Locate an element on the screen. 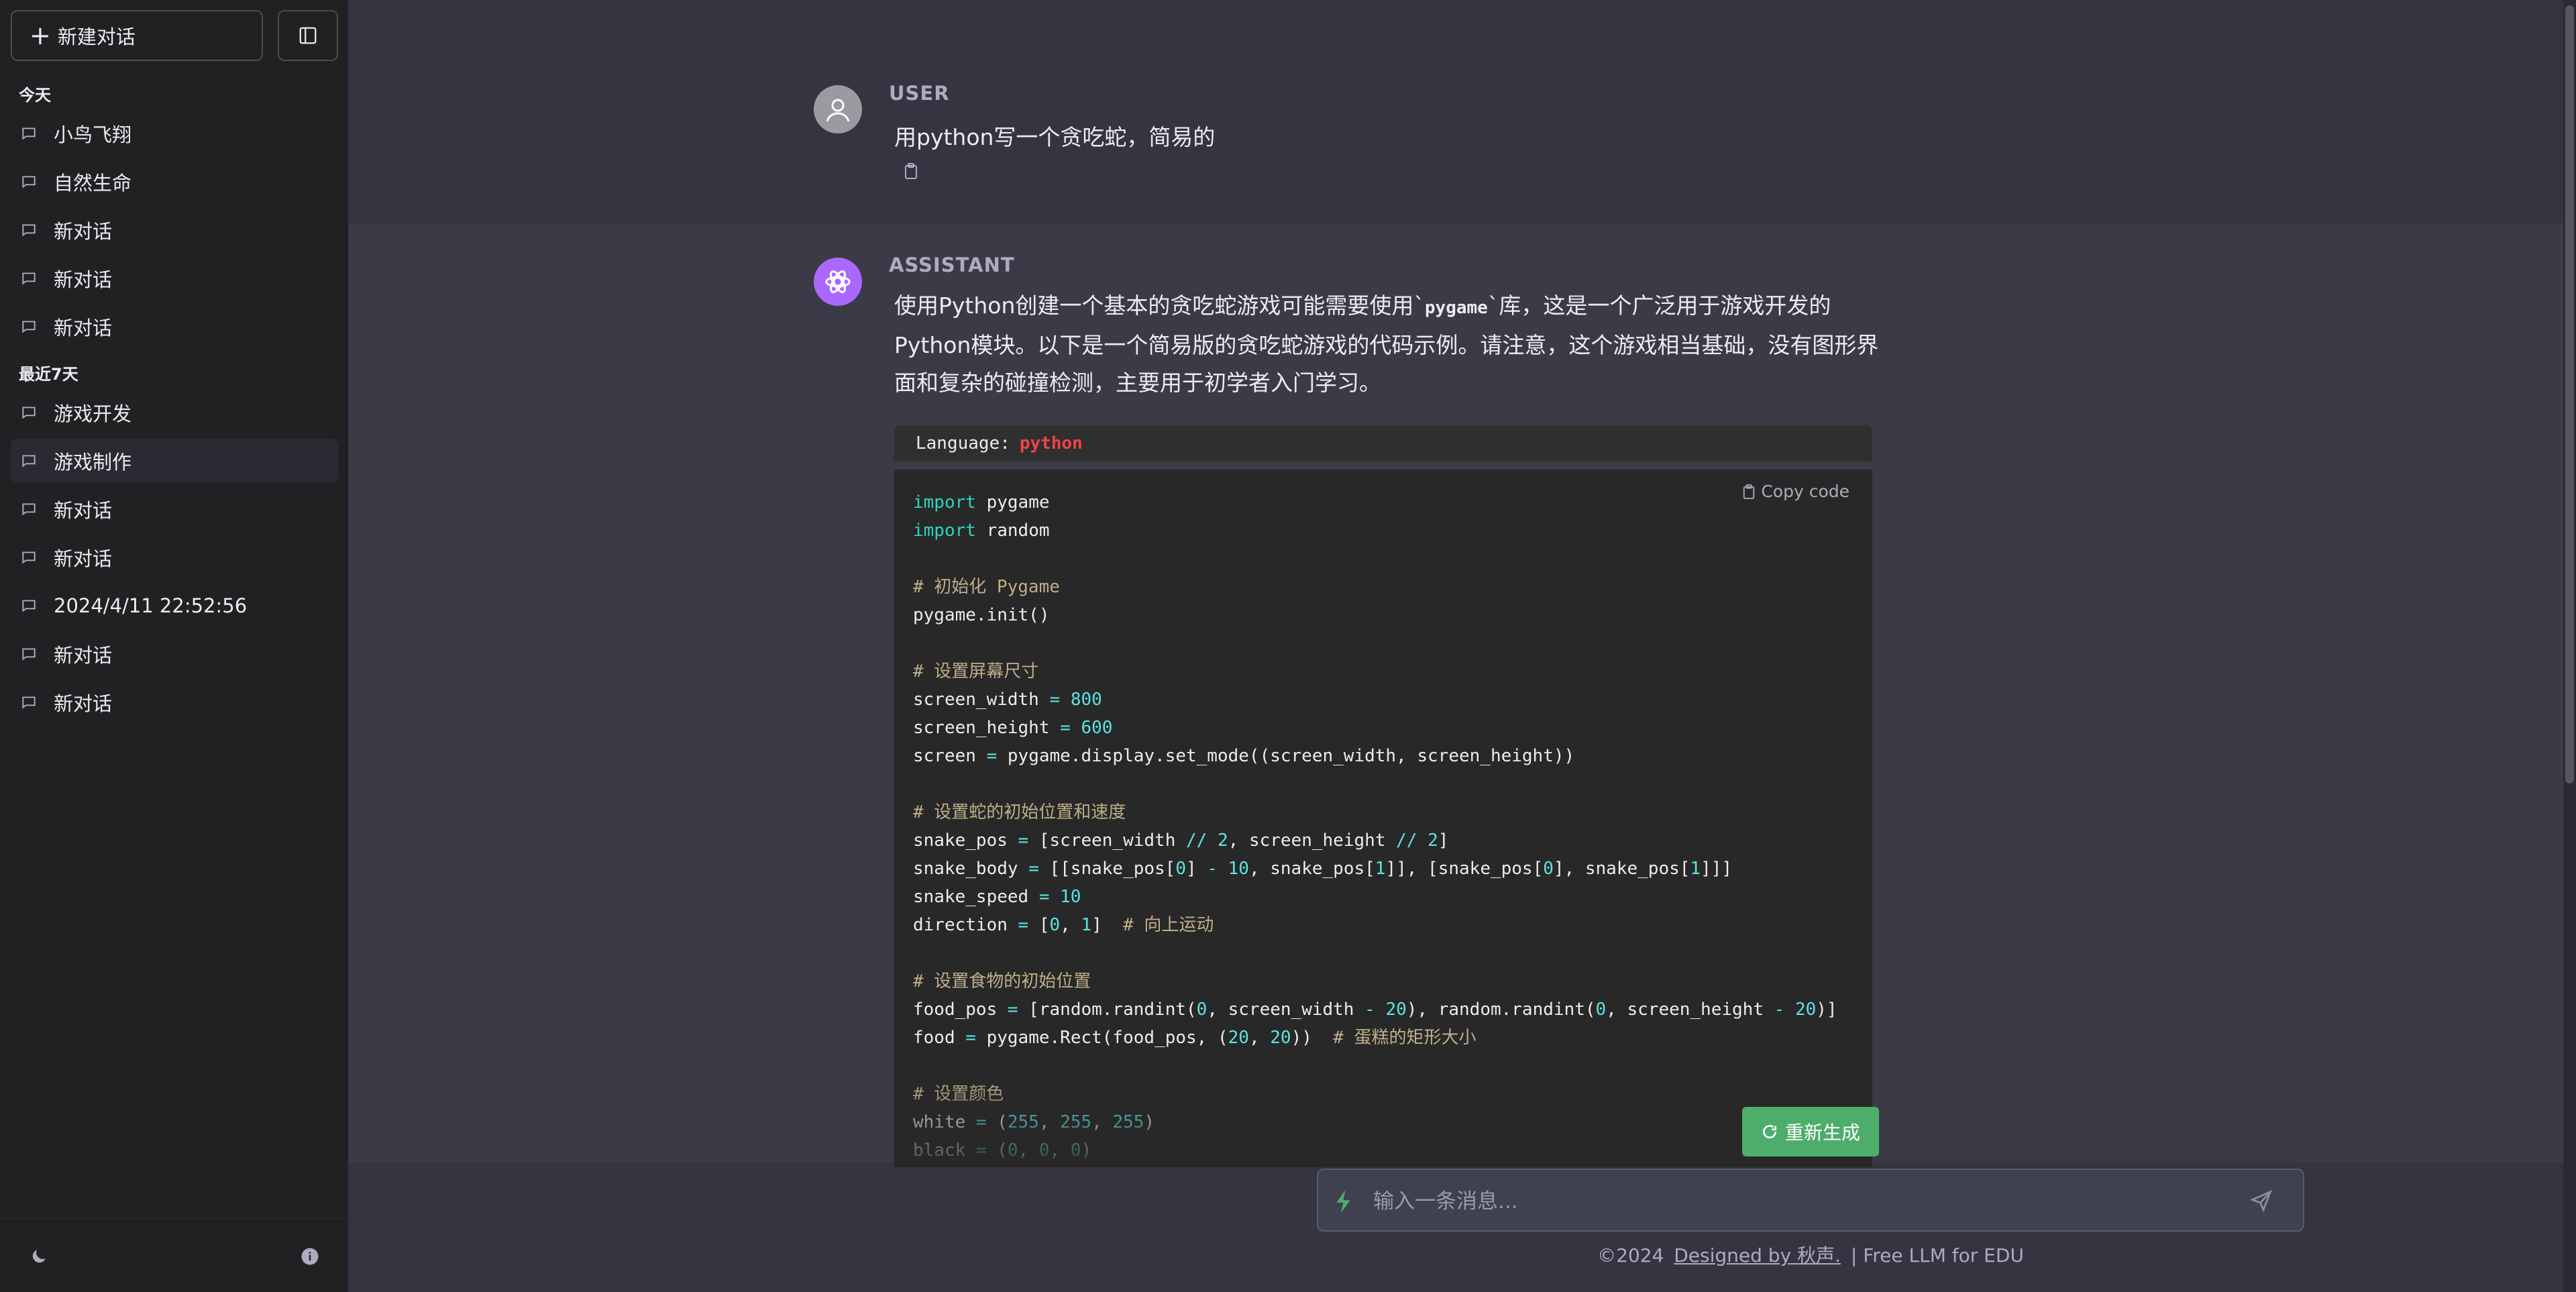 The image size is (2576, 1292). copy-code-button: Copy code is located at coordinates (1795, 491).